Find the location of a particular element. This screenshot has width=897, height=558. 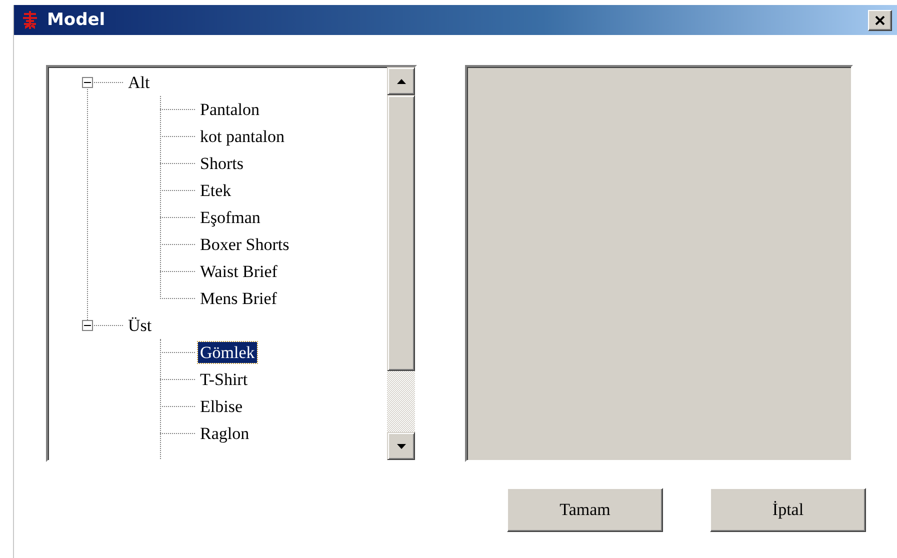

close-button is located at coordinates (880, 20).